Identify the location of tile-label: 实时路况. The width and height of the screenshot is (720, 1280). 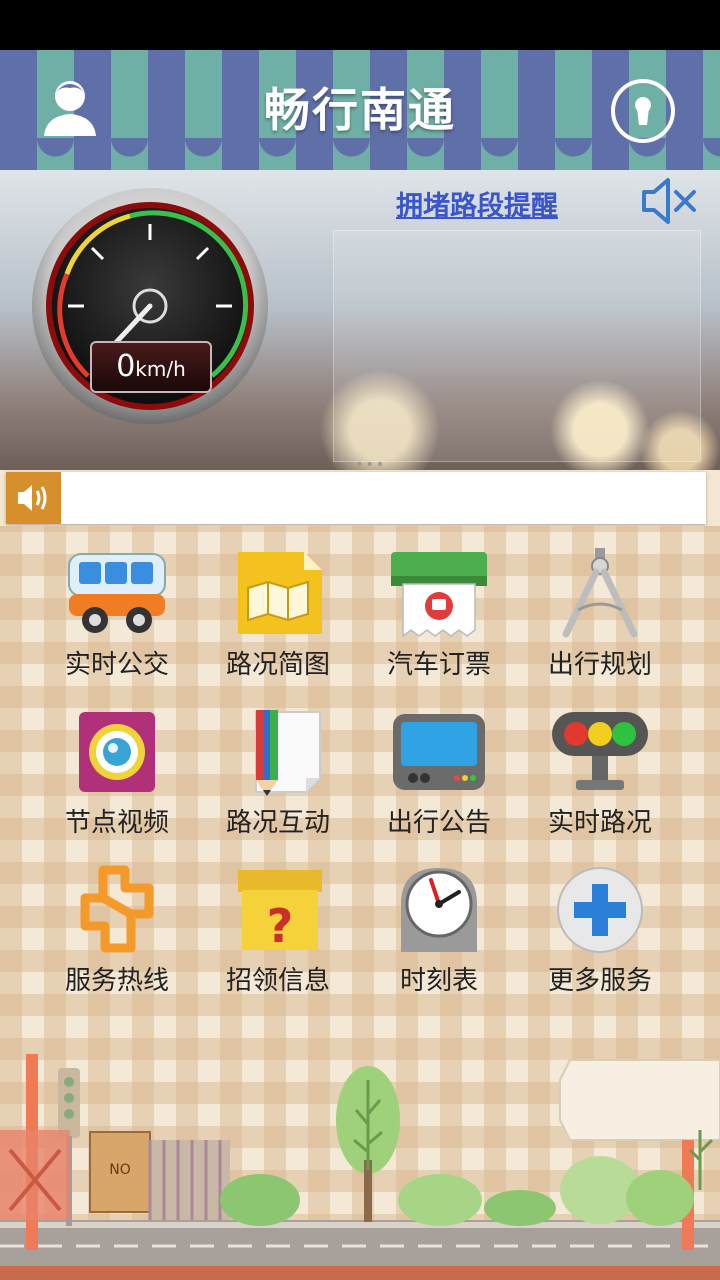
(599, 823).